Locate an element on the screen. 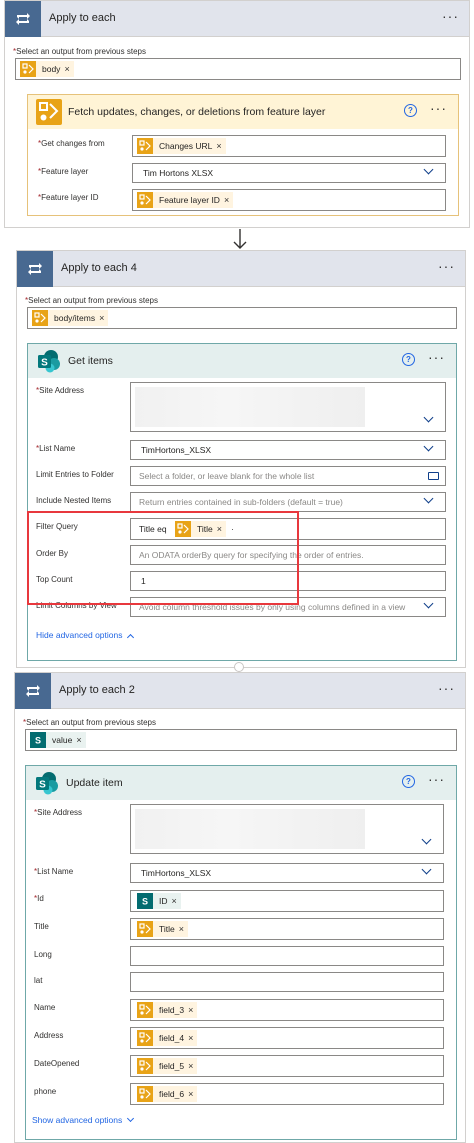  phone-input: field_6 × is located at coordinates (287, 1094).